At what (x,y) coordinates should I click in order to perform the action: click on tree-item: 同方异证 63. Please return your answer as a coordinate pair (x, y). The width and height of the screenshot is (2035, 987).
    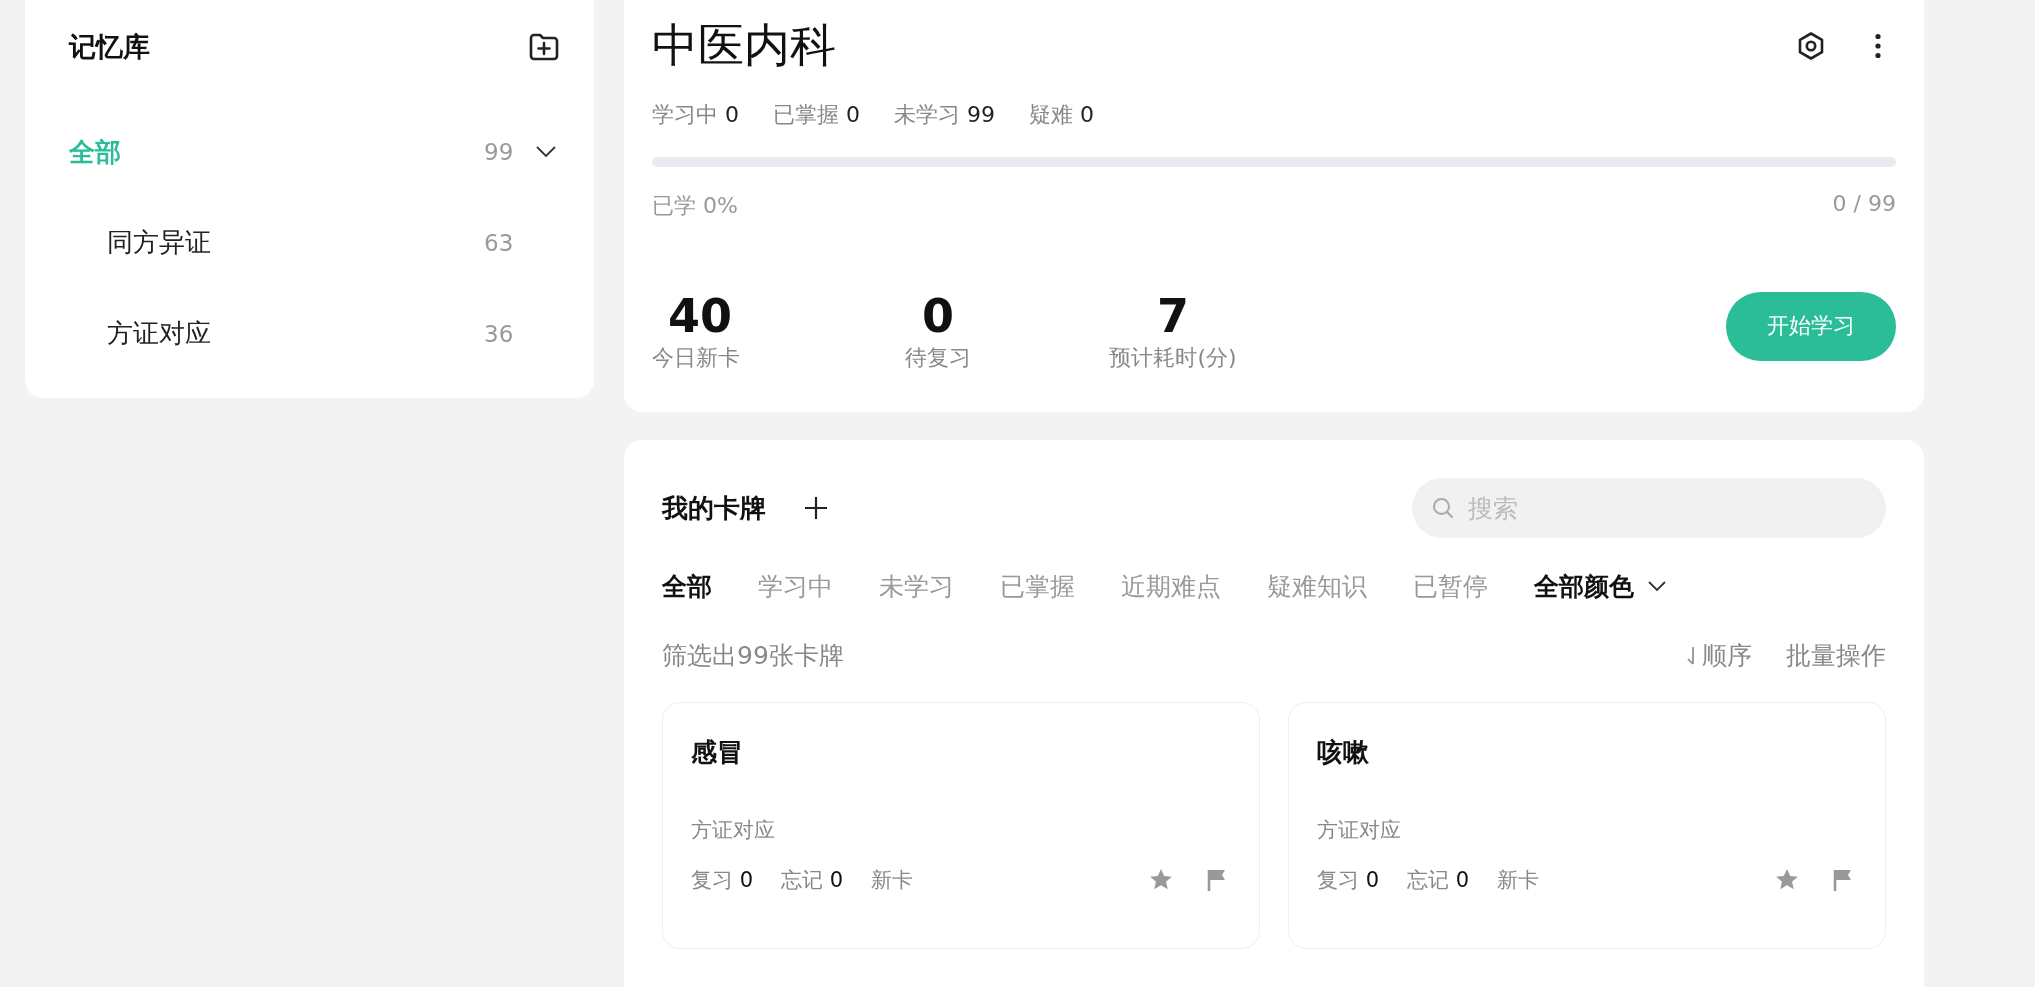
    Looking at the image, I should click on (316, 242).